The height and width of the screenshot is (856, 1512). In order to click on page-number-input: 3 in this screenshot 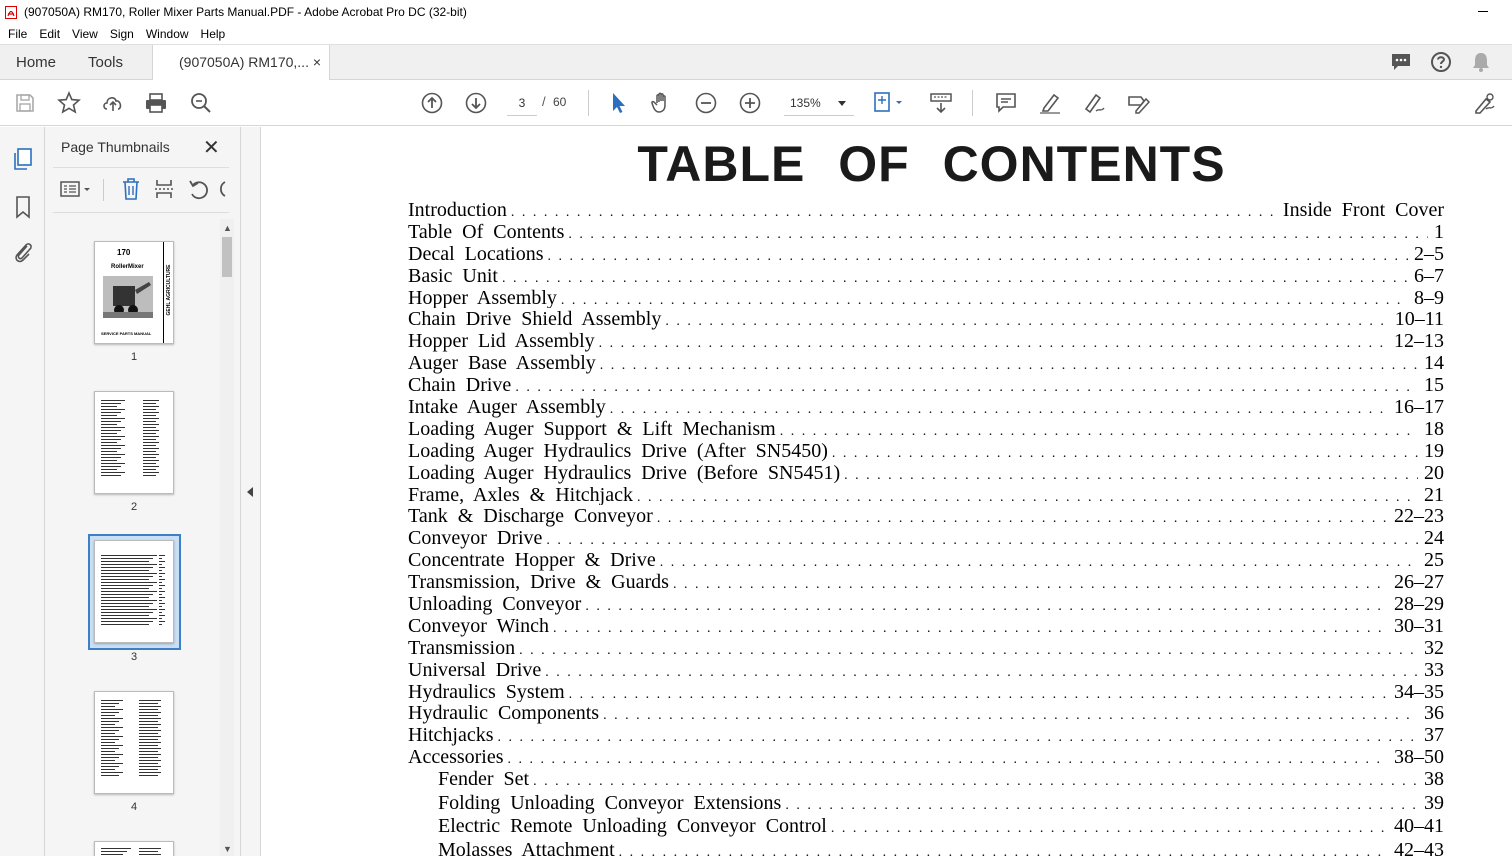, I will do `click(522, 103)`.